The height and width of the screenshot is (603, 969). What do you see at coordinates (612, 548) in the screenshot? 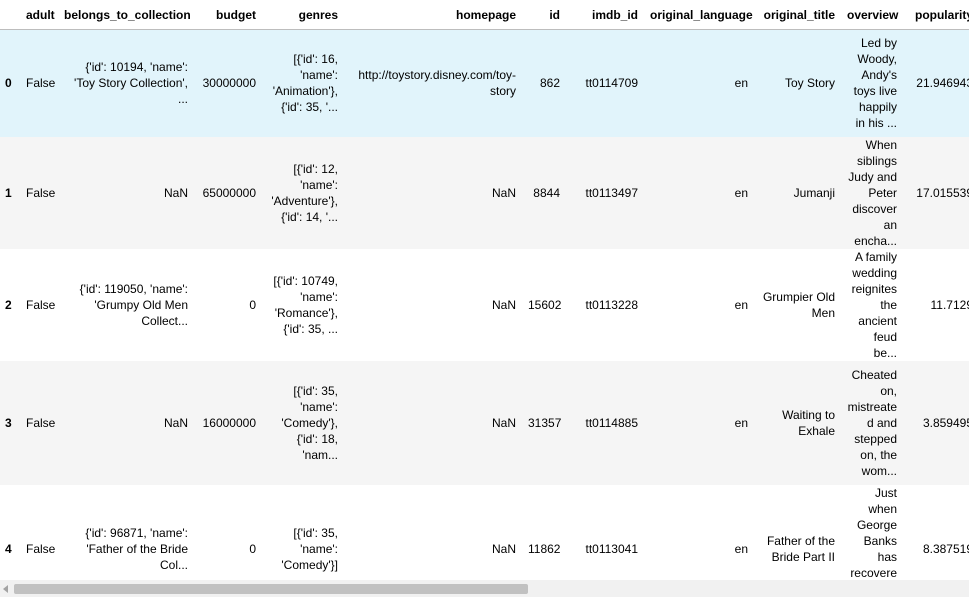
I see `cell-imdb-id: tt0113041` at bounding box center [612, 548].